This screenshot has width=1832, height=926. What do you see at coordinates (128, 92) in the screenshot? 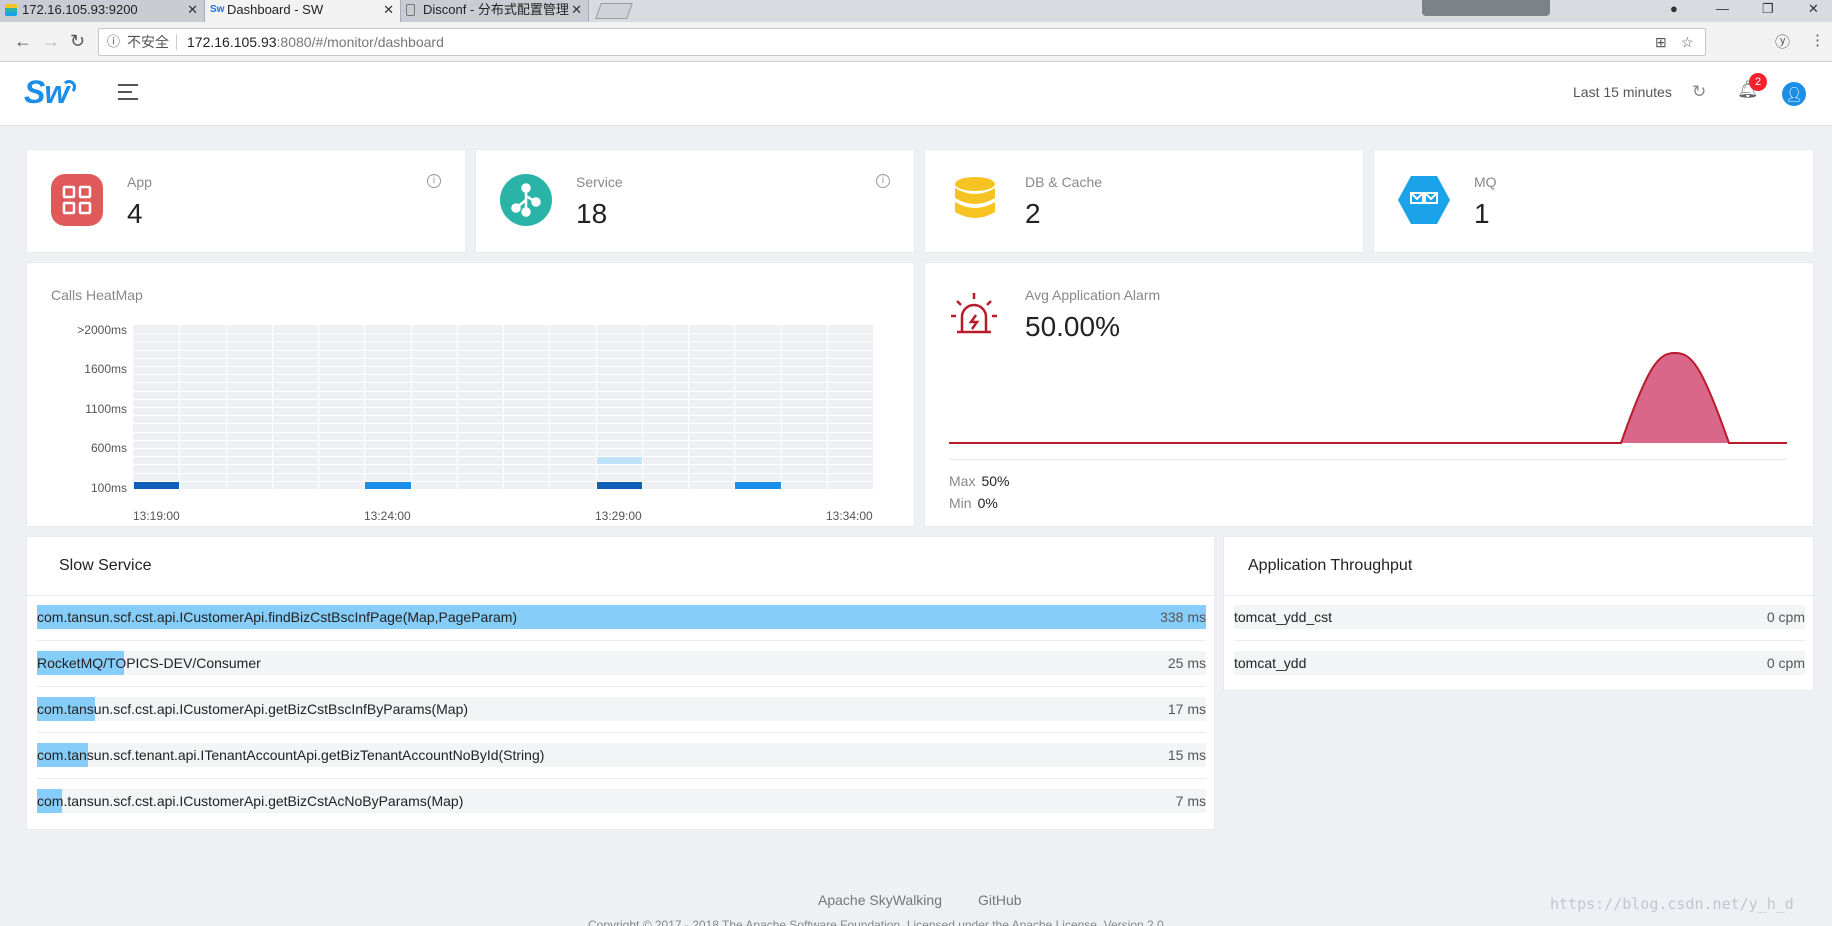
I see `menu-toggle-icon` at bounding box center [128, 92].